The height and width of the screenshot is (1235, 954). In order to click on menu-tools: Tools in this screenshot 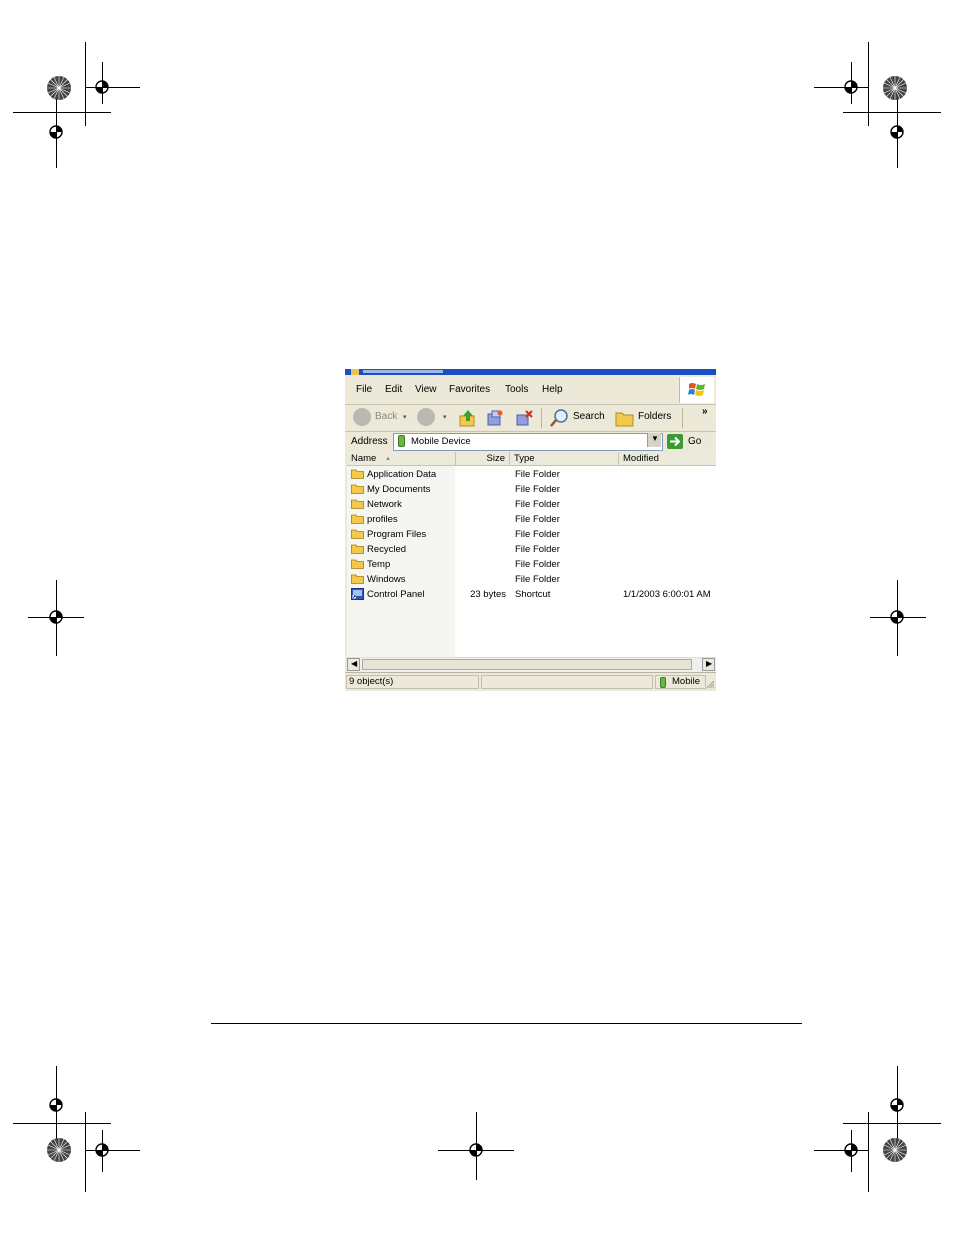, I will do `click(516, 389)`.